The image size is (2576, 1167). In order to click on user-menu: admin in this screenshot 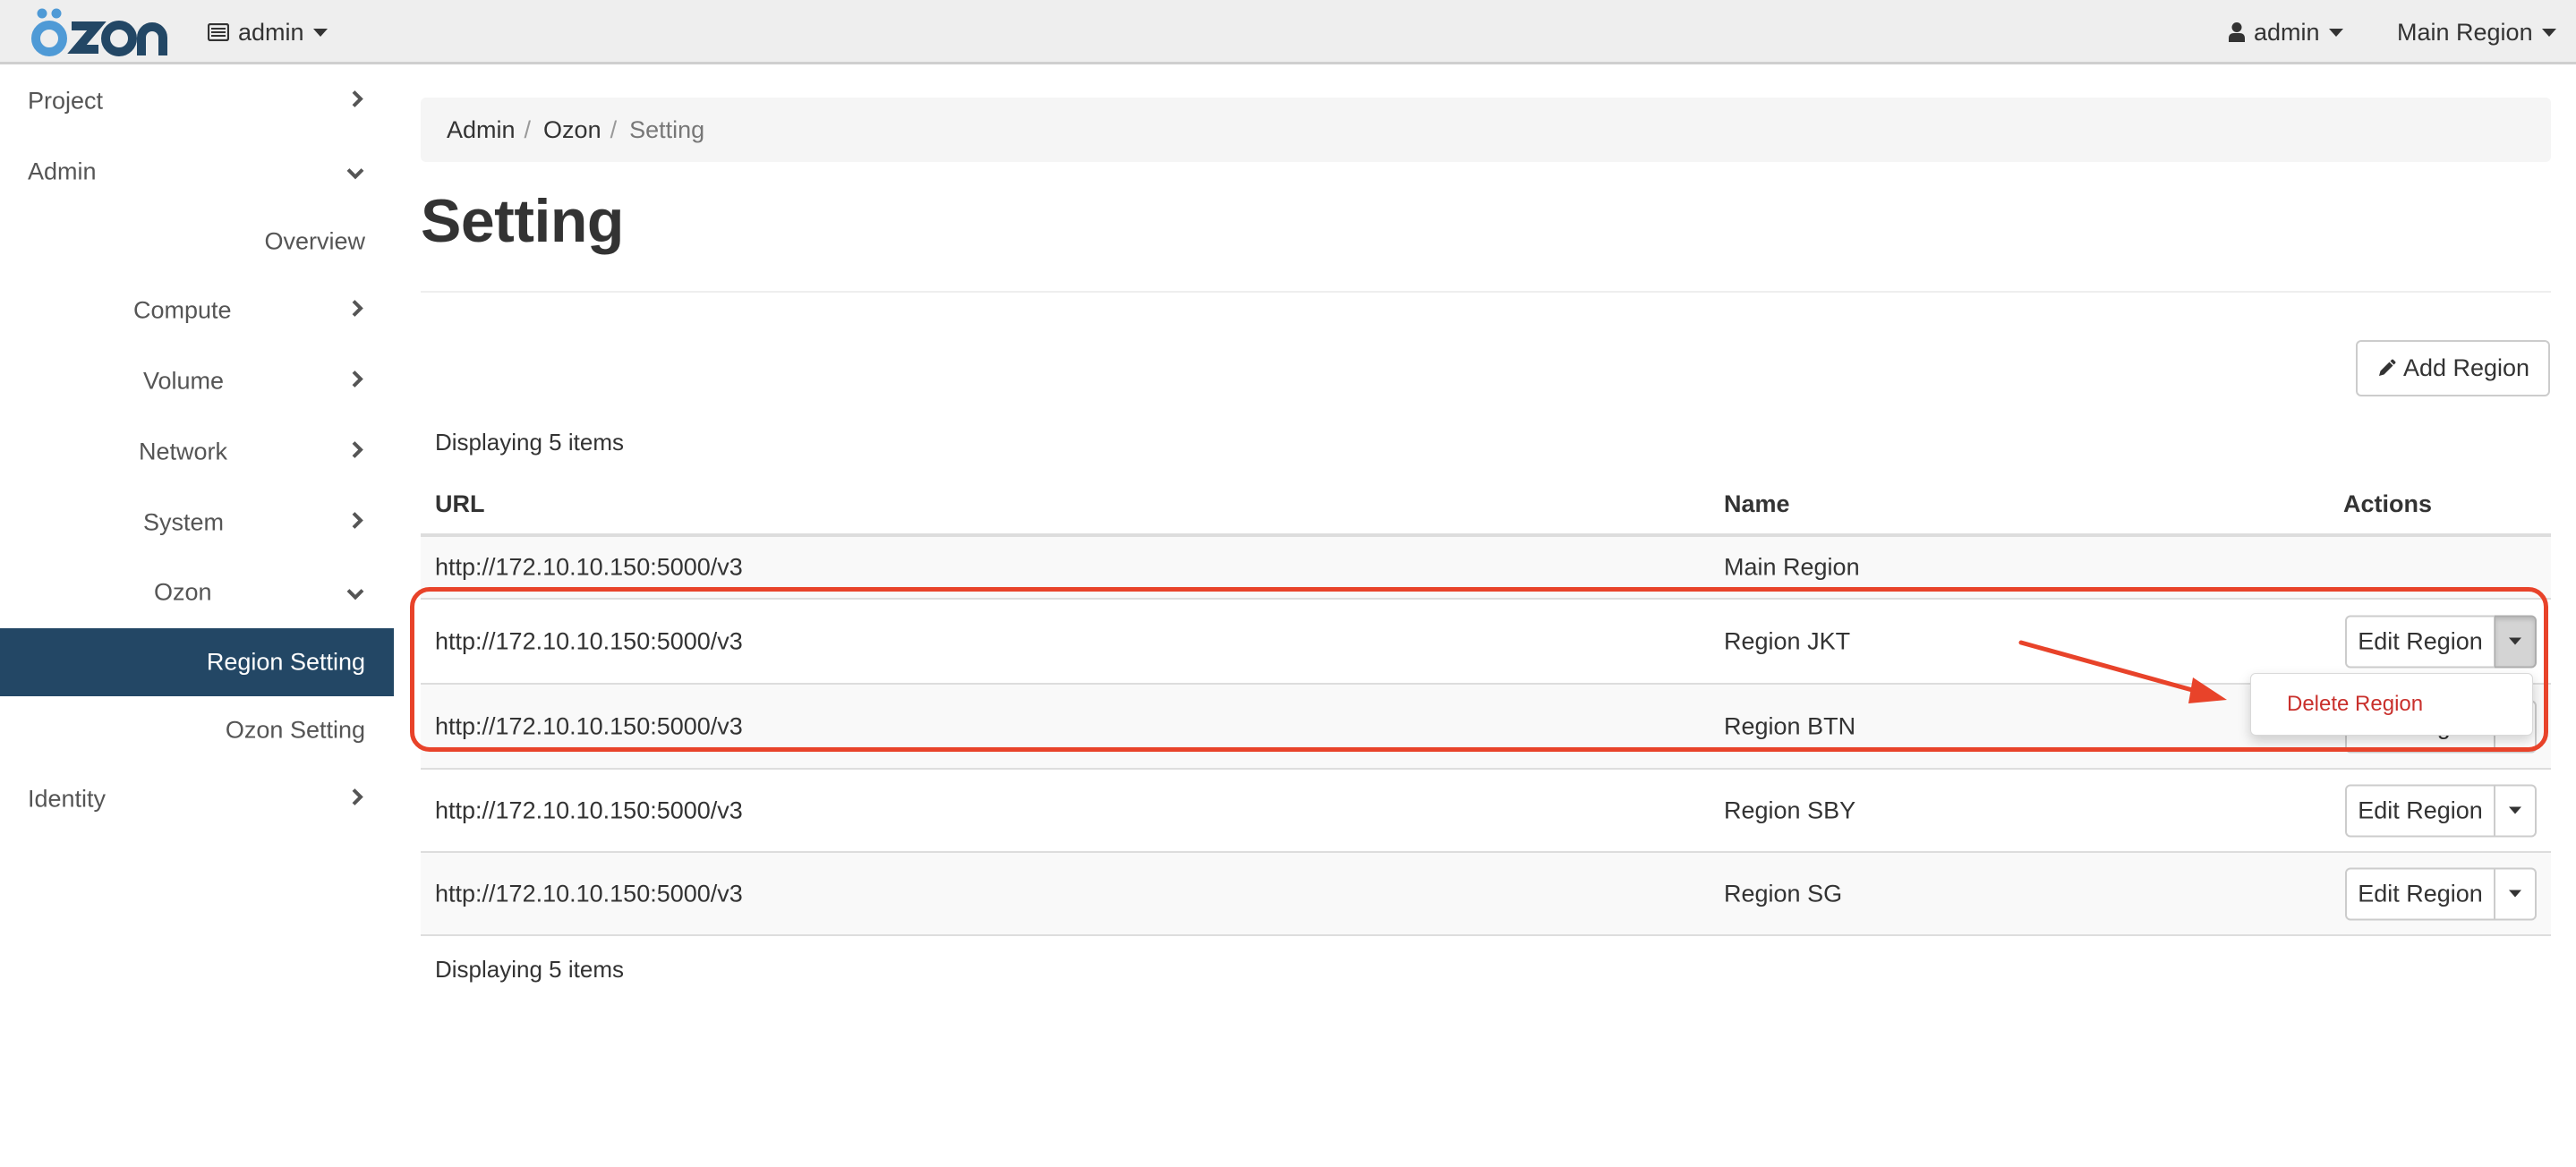, I will do `click(2286, 32)`.